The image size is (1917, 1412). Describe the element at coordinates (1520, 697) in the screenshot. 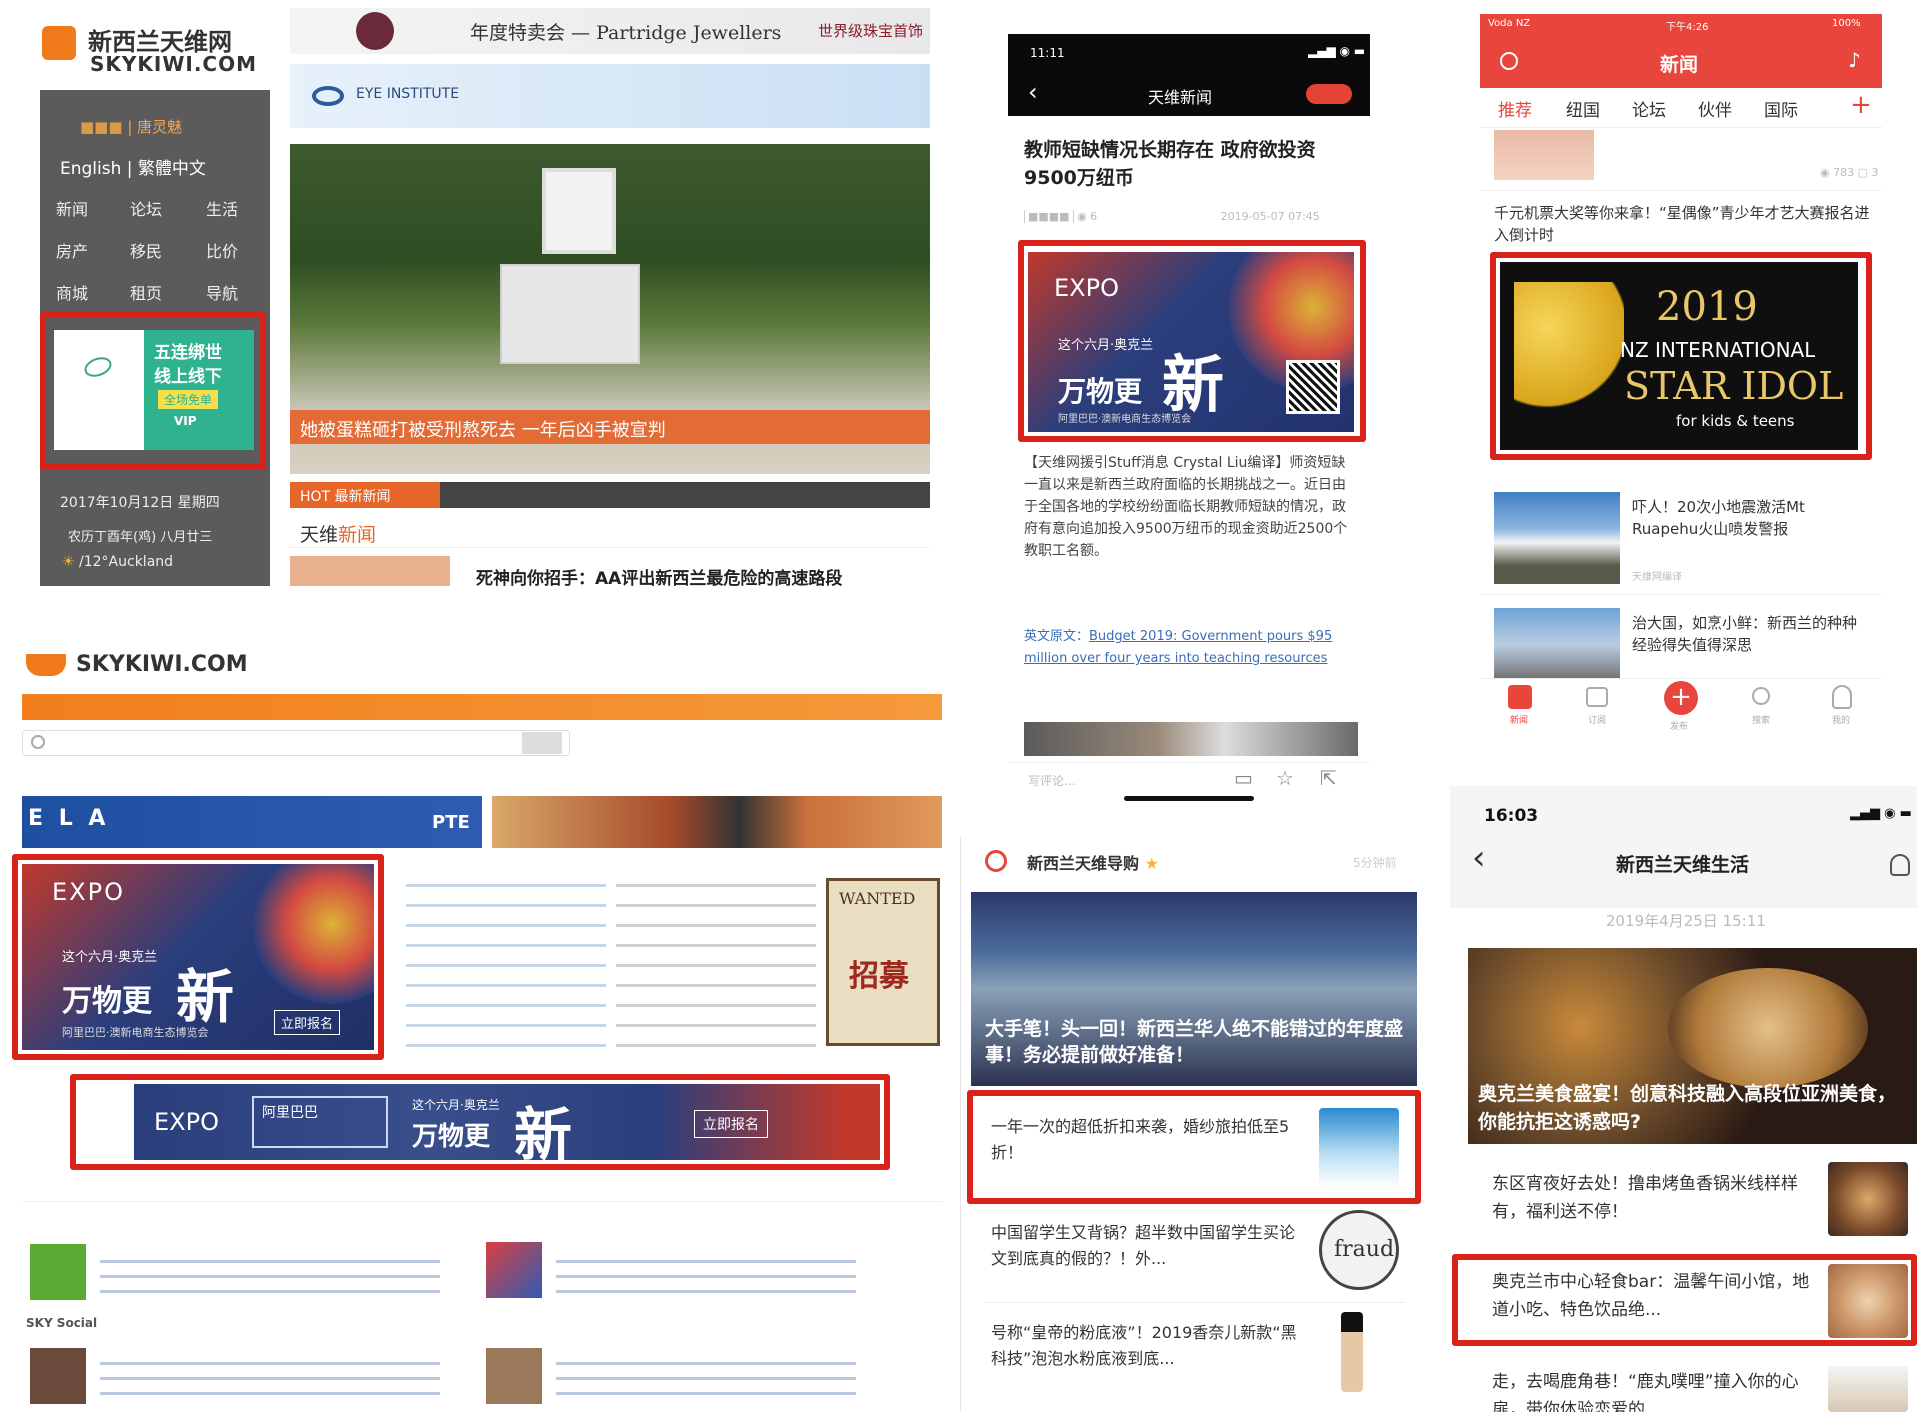

I see `news-tab-icon` at that location.